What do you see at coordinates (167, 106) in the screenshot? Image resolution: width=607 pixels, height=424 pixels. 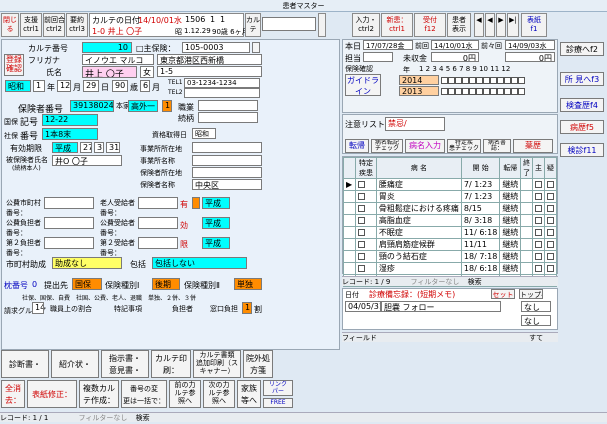 I see `num1-field: 1` at bounding box center [167, 106].